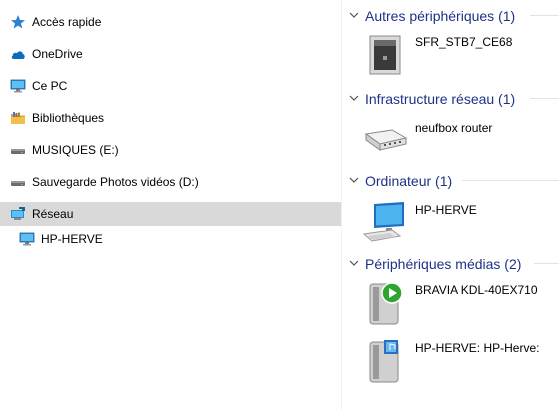 Image resolution: width=559 pixels, height=410 pixels. I want to click on nav-item-drive-e: MUSIQUES (E:), so click(170, 150).